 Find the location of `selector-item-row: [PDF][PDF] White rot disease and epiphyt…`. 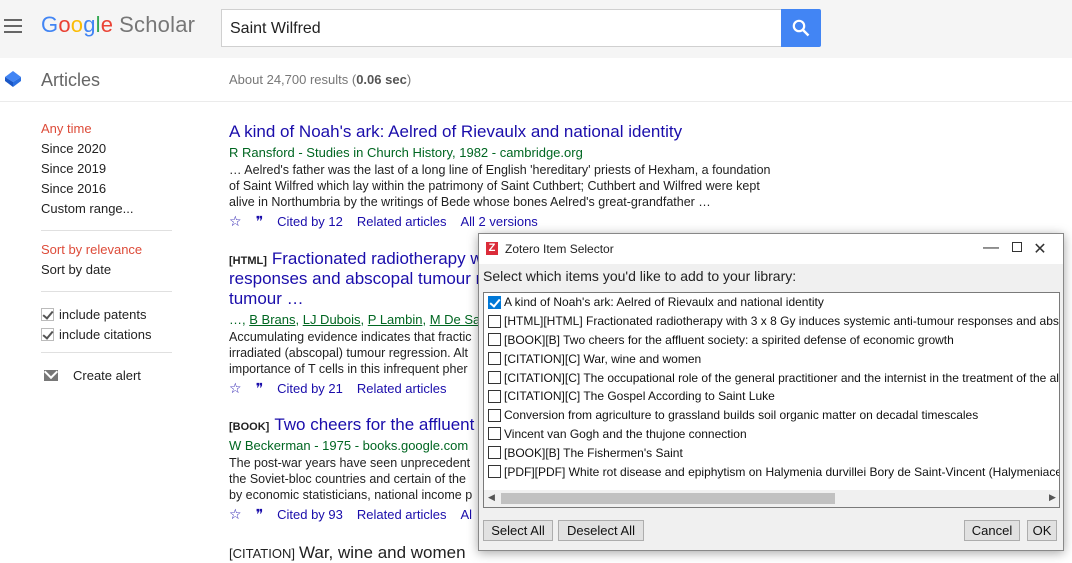

selector-item-row: [PDF][PDF] White rot disease and epiphyt… is located at coordinates (771, 471).